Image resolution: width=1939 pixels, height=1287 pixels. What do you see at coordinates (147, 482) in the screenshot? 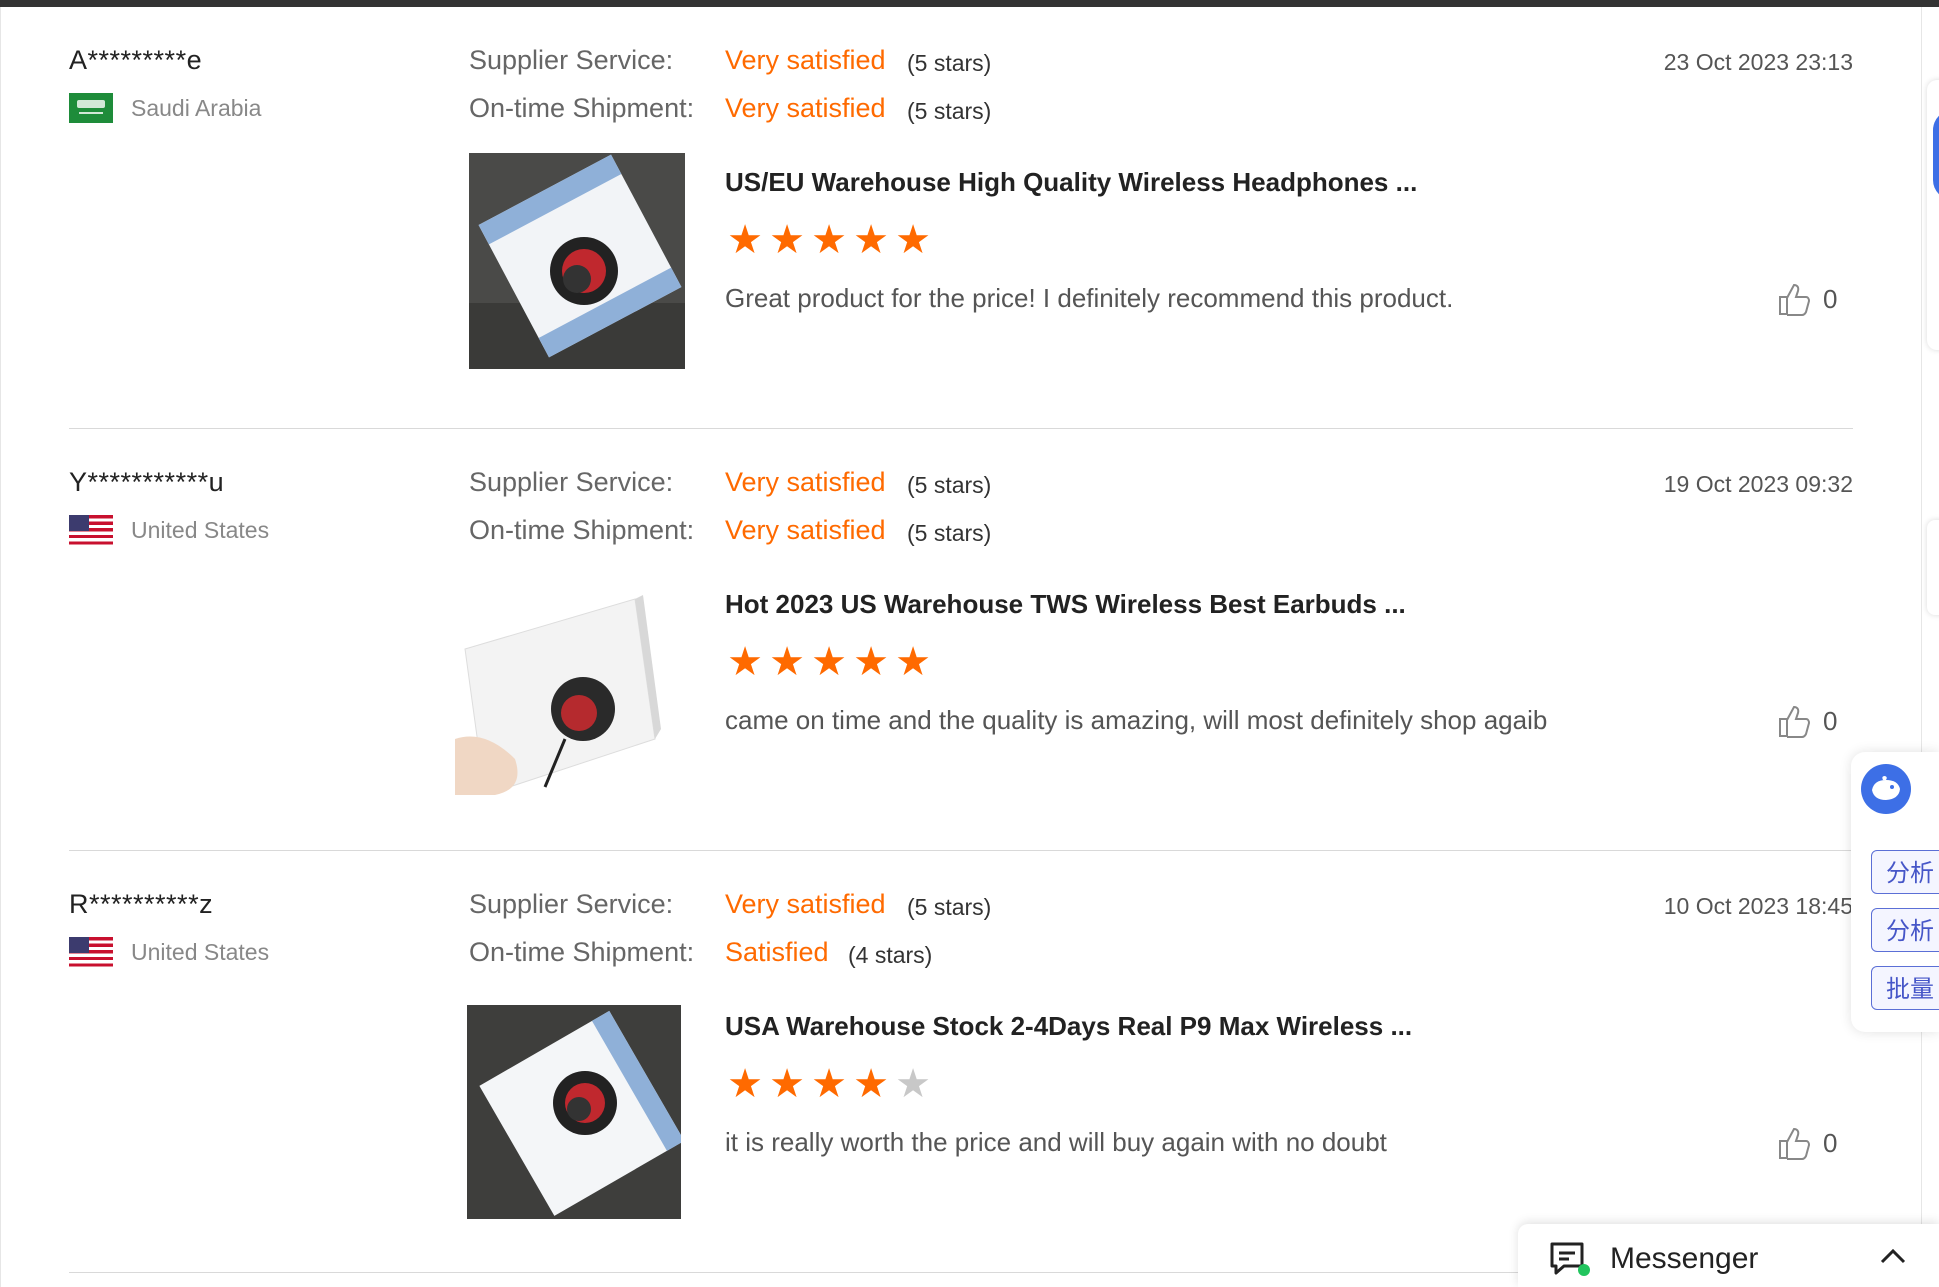
I see `buyer-name: Y***********u` at bounding box center [147, 482].